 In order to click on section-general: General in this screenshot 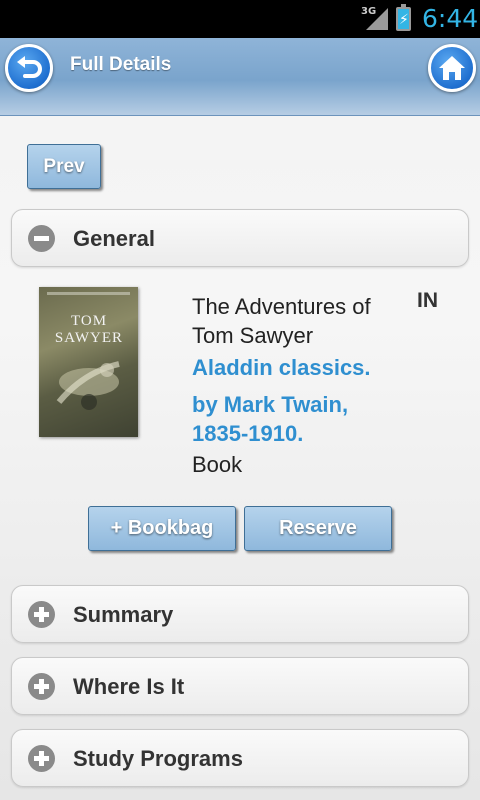, I will do `click(240, 238)`.